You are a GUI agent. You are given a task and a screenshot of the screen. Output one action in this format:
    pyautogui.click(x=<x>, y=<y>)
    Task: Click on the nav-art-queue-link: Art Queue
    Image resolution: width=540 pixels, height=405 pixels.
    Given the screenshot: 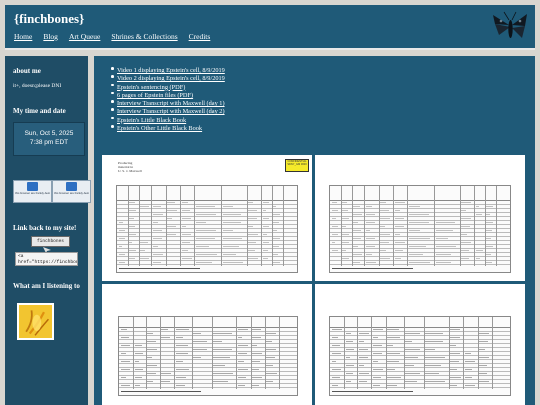 What is the action you would take?
    pyautogui.click(x=84, y=36)
    